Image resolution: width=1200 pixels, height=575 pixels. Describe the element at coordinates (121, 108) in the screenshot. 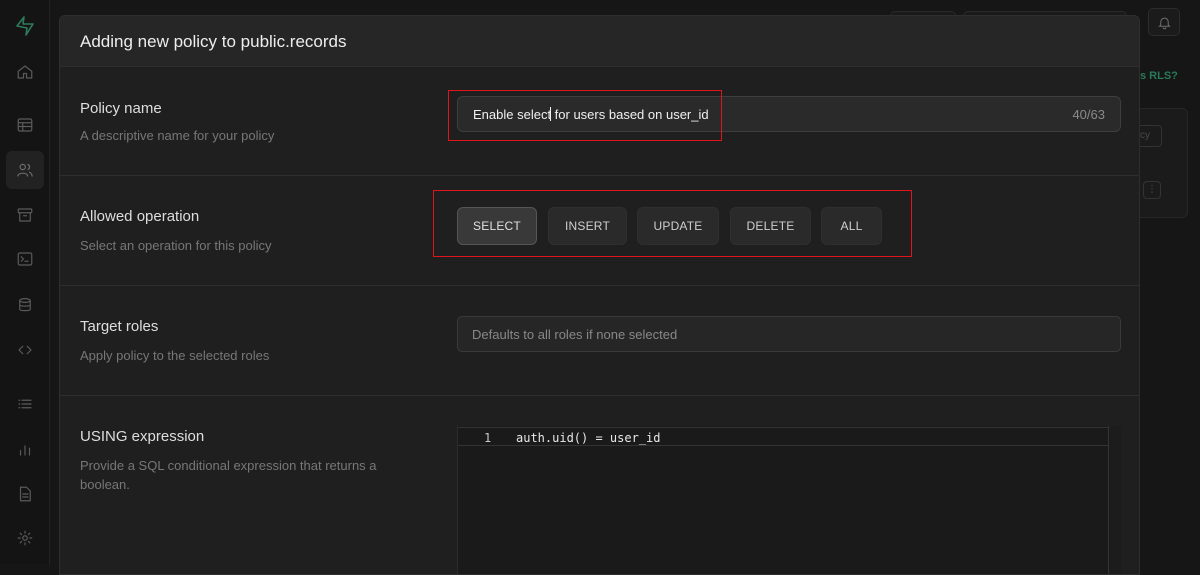

I see `policy-name-label: Policy name` at that location.